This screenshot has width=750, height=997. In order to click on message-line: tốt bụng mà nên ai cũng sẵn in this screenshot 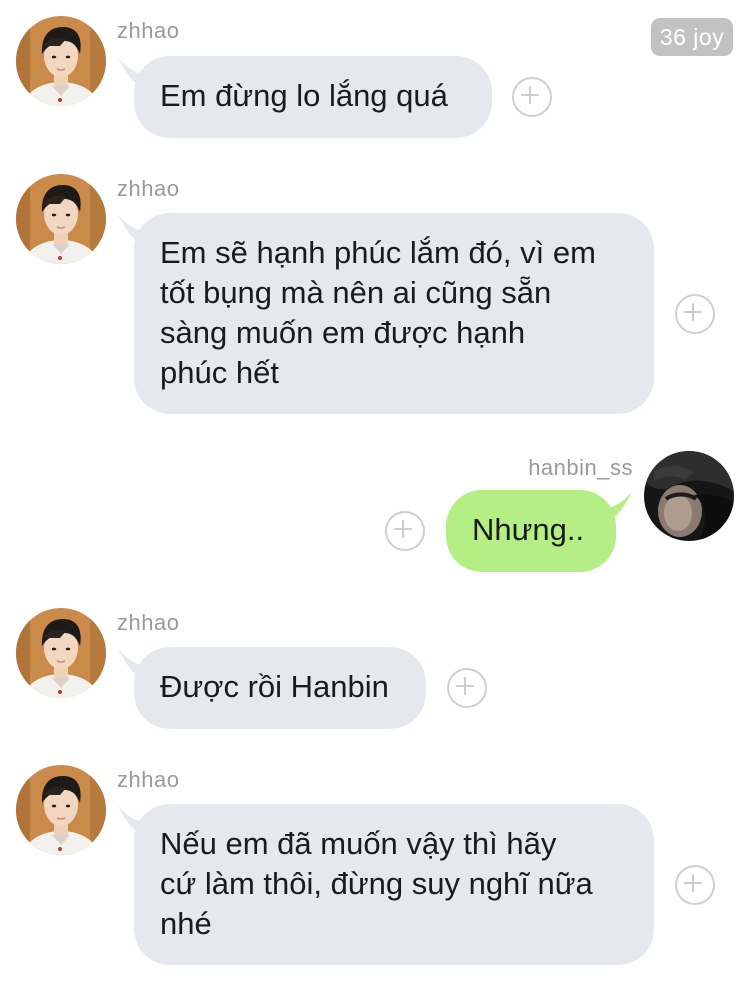, I will do `click(356, 292)`.